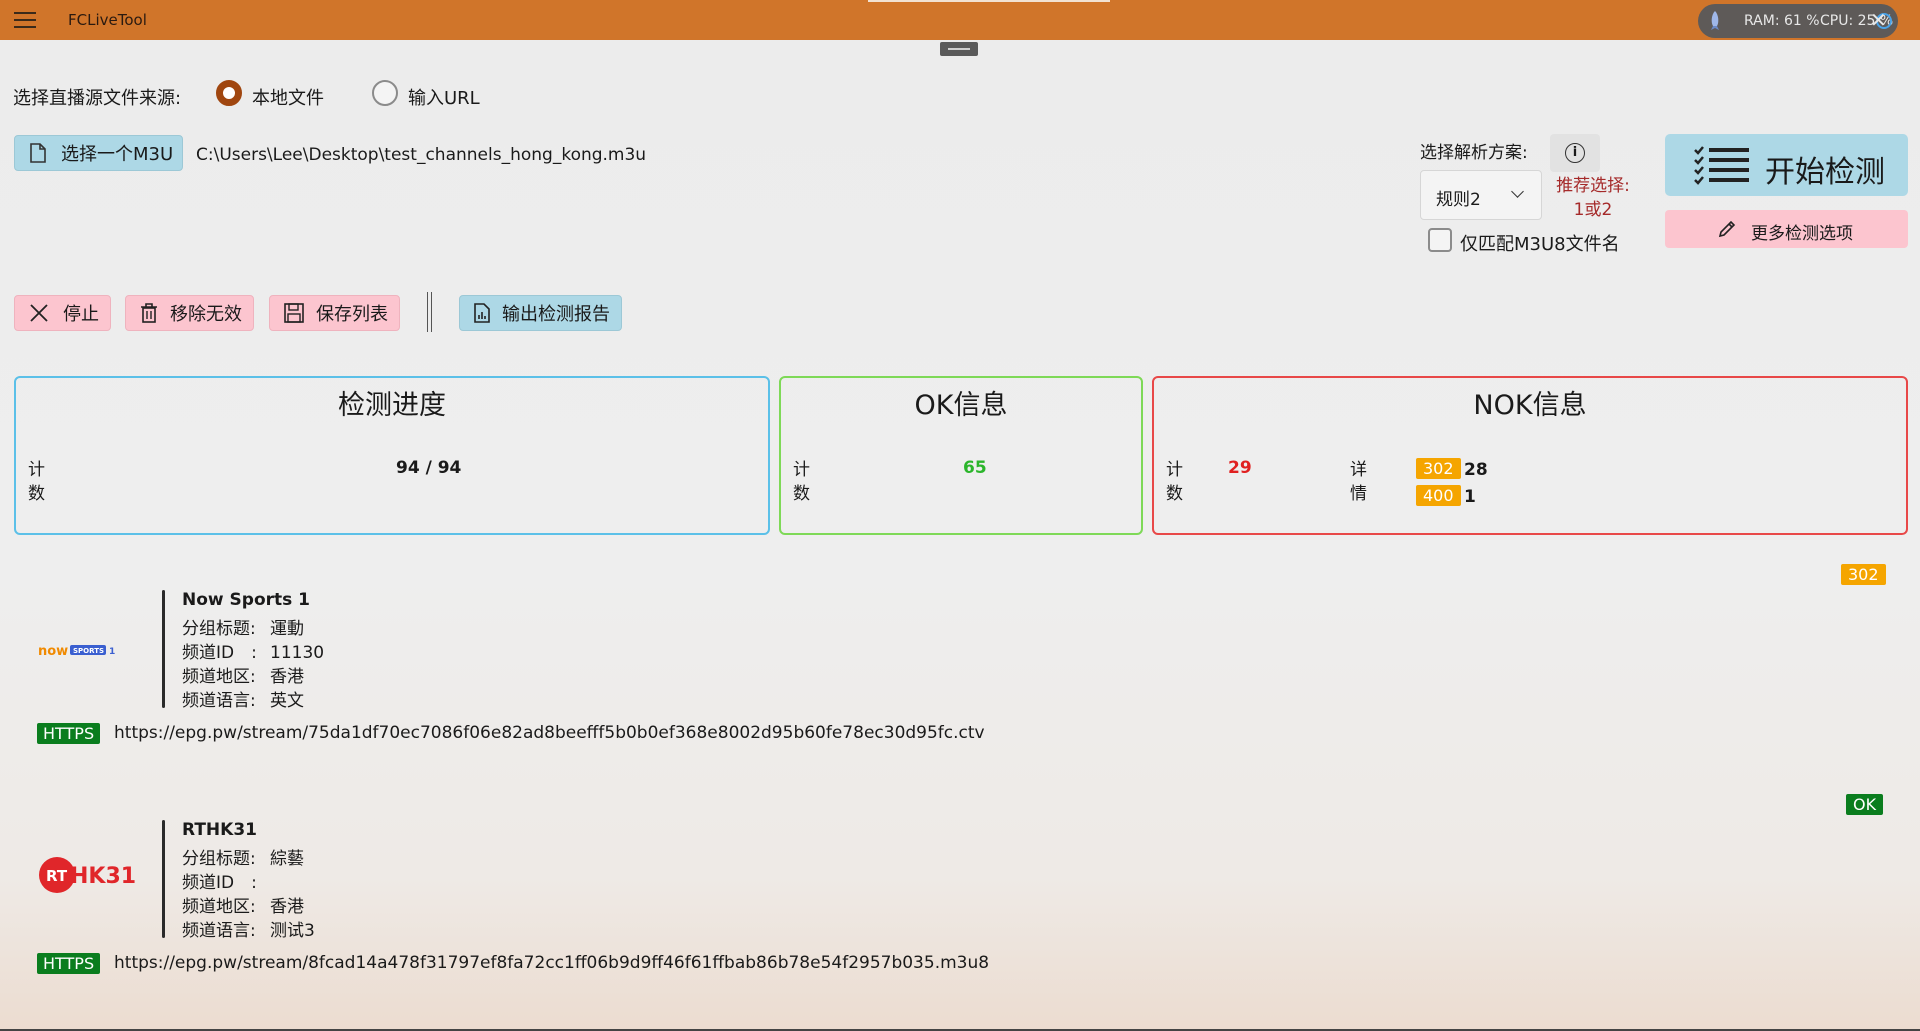 This screenshot has width=1920, height=1031. Describe the element at coordinates (392, 455) in the screenshot. I see `progress-panel: 检测进度 计数 94 / 94` at that location.